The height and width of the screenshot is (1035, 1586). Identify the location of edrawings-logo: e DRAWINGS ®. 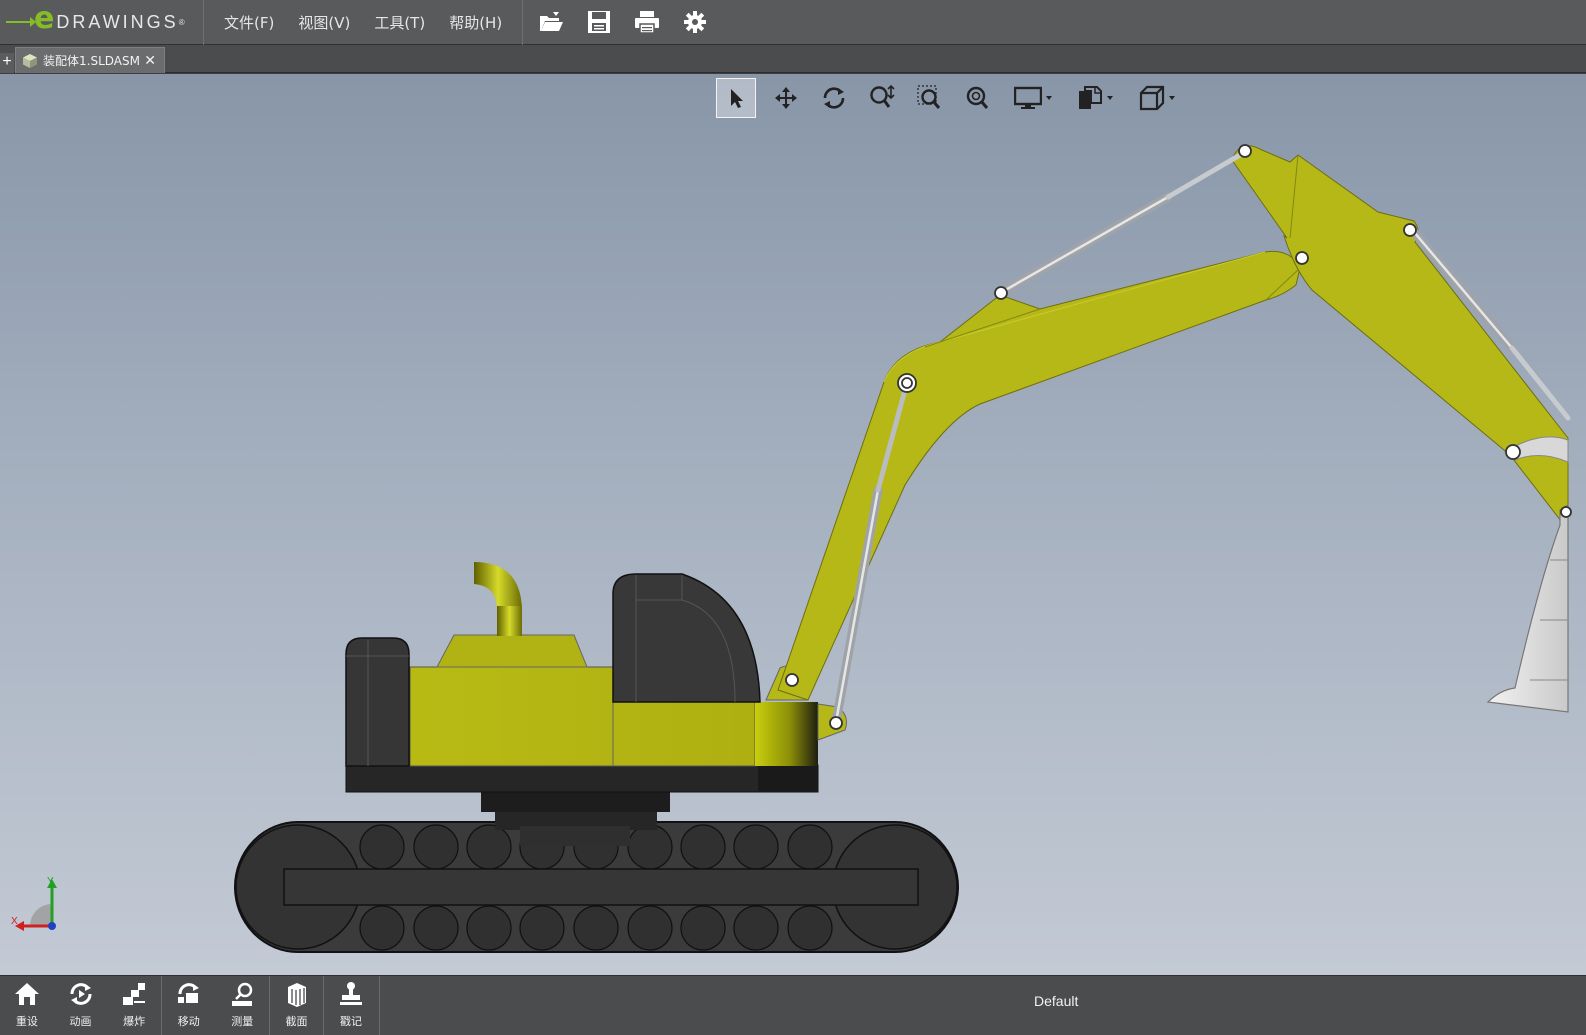
(102, 22).